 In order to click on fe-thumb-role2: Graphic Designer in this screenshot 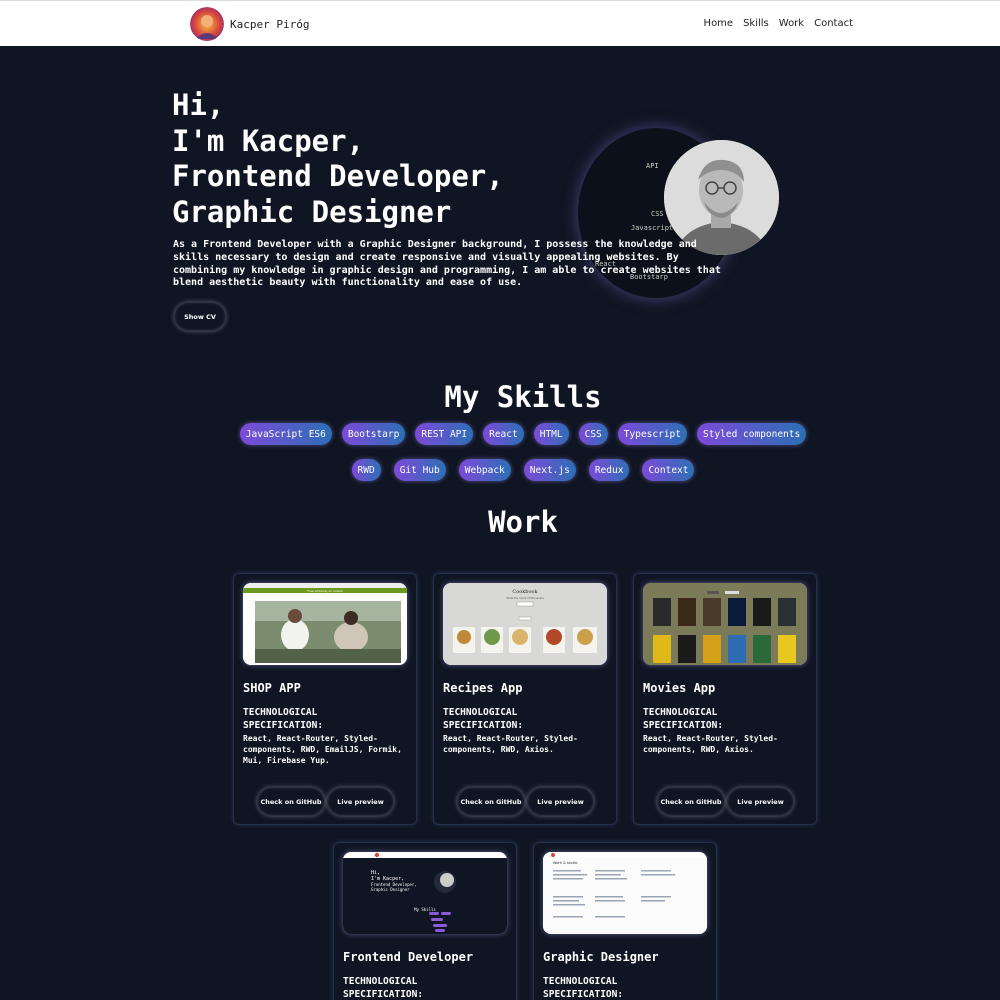, I will do `click(390, 889)`.